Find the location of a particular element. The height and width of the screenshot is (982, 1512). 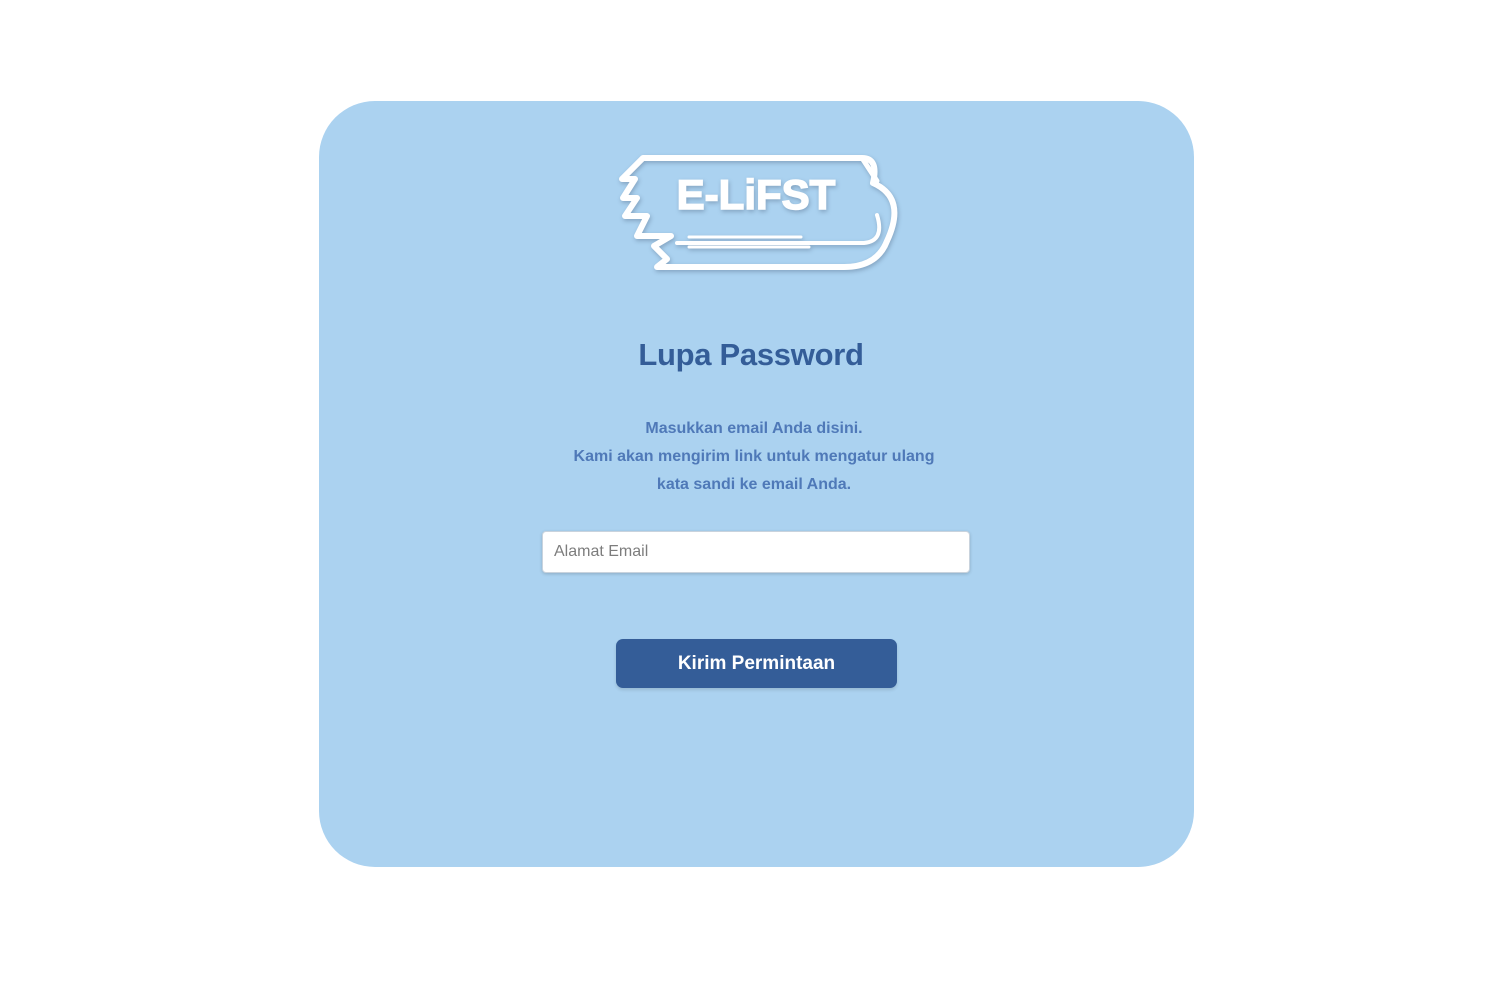

book-logo-icon: E-LiFST is located at coordinates (758, 212).